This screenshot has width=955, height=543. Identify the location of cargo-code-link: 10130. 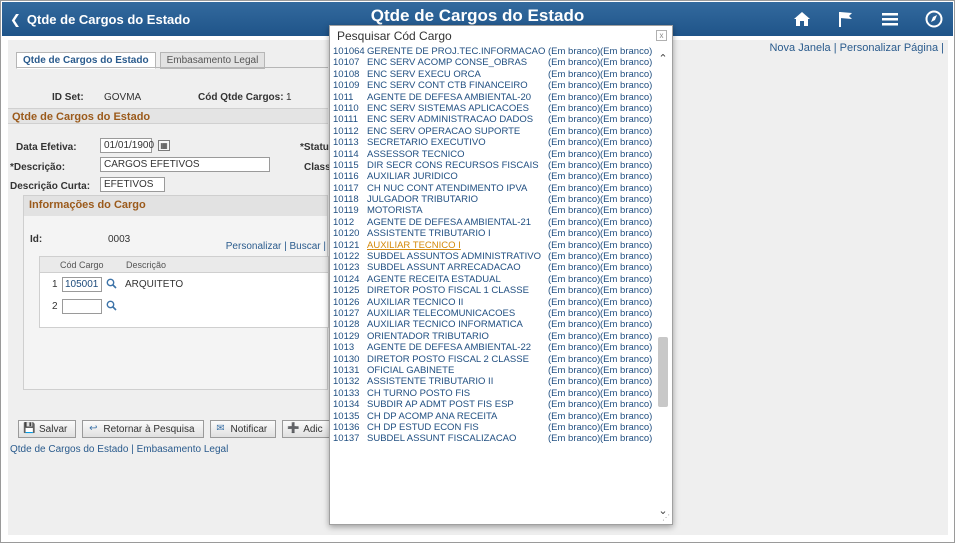
(346, 359).